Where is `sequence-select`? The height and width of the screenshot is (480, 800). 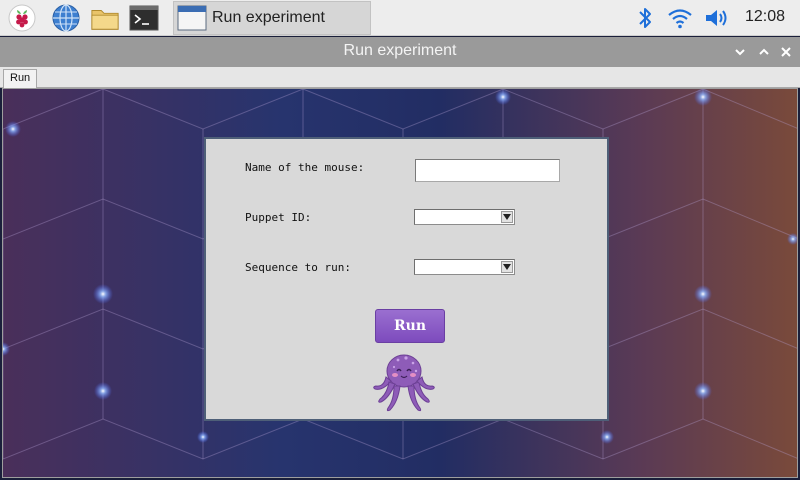
sequence-select is located at coordinates (464, 267).